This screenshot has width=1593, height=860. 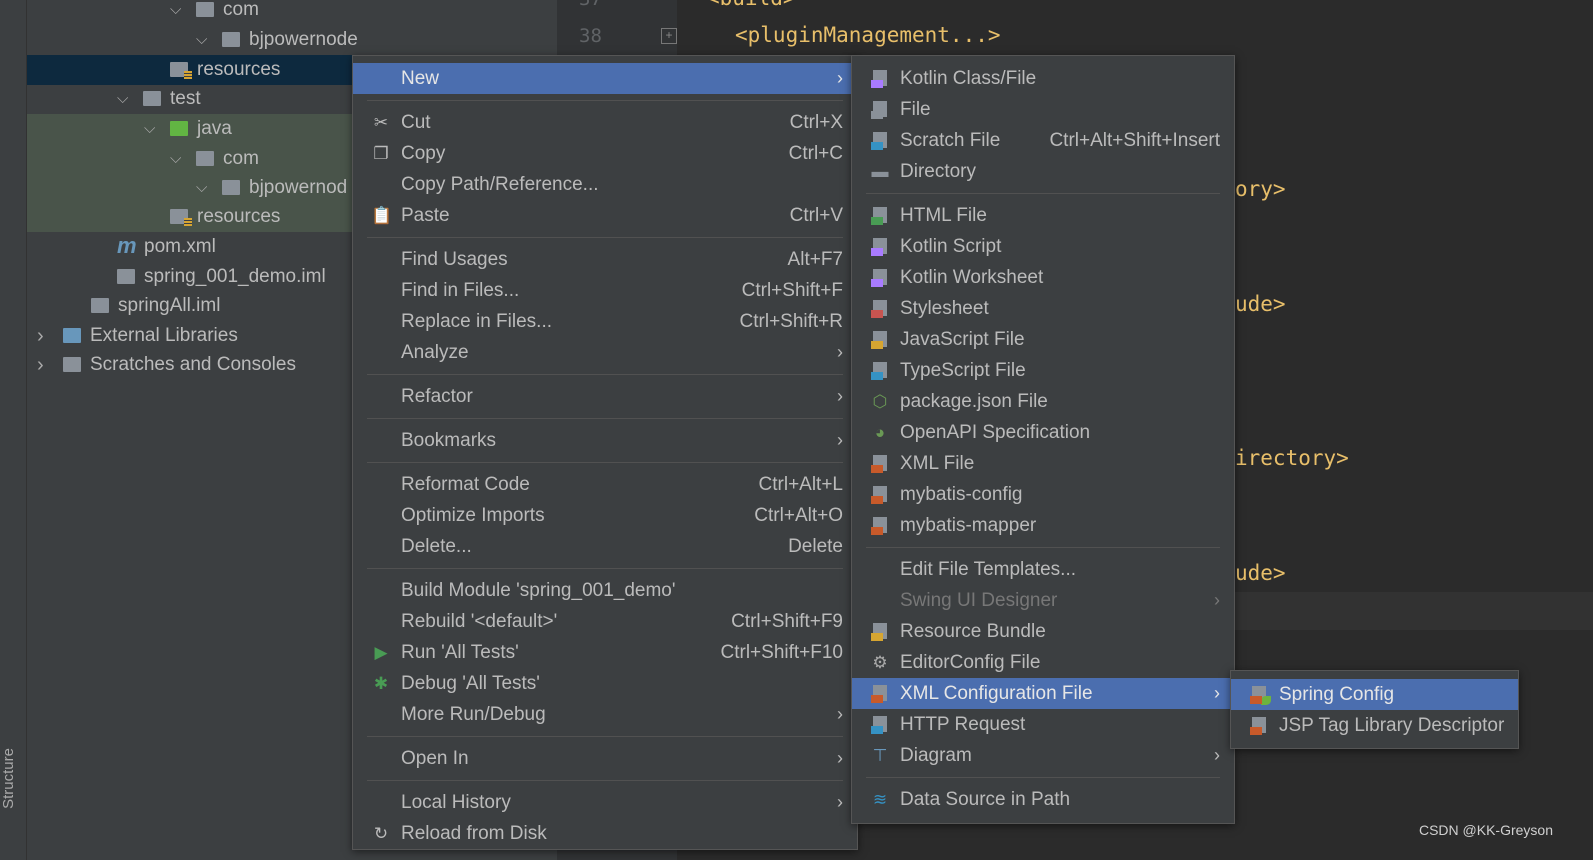 I want to click on menu-item-diagram: ⊤ Diagram ›, so click(x=1043, y=755).